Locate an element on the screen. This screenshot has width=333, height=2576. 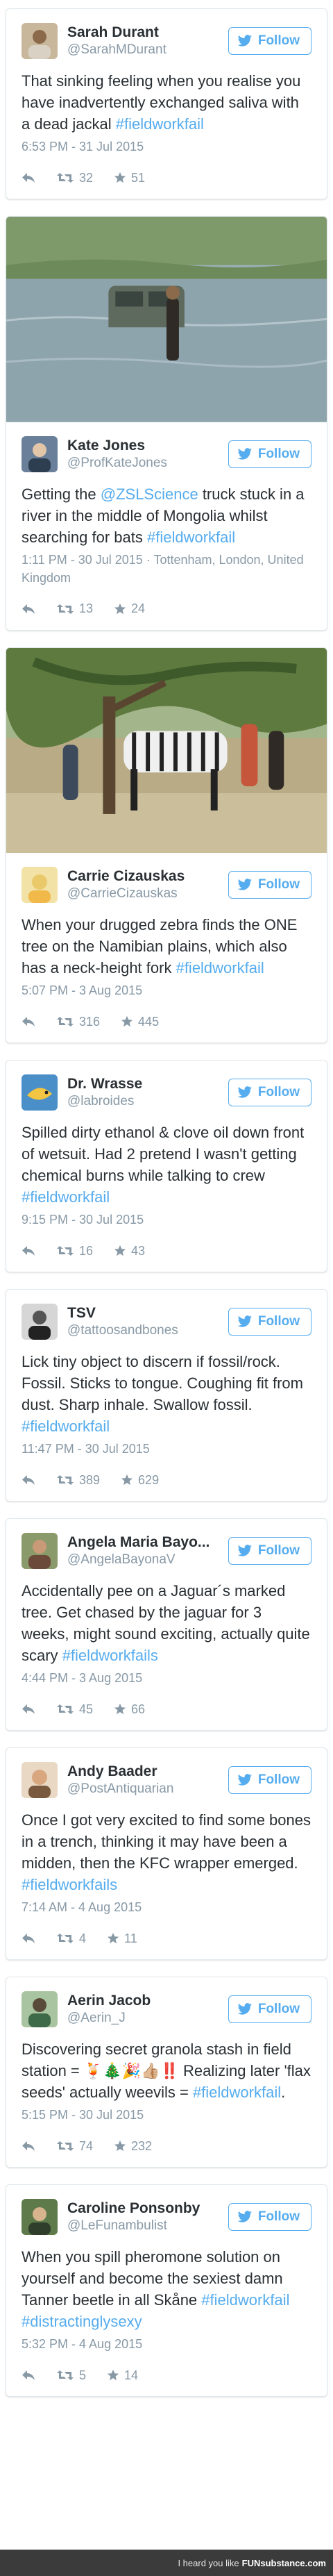
retweet-icon is located at coordinates (65, 2146).